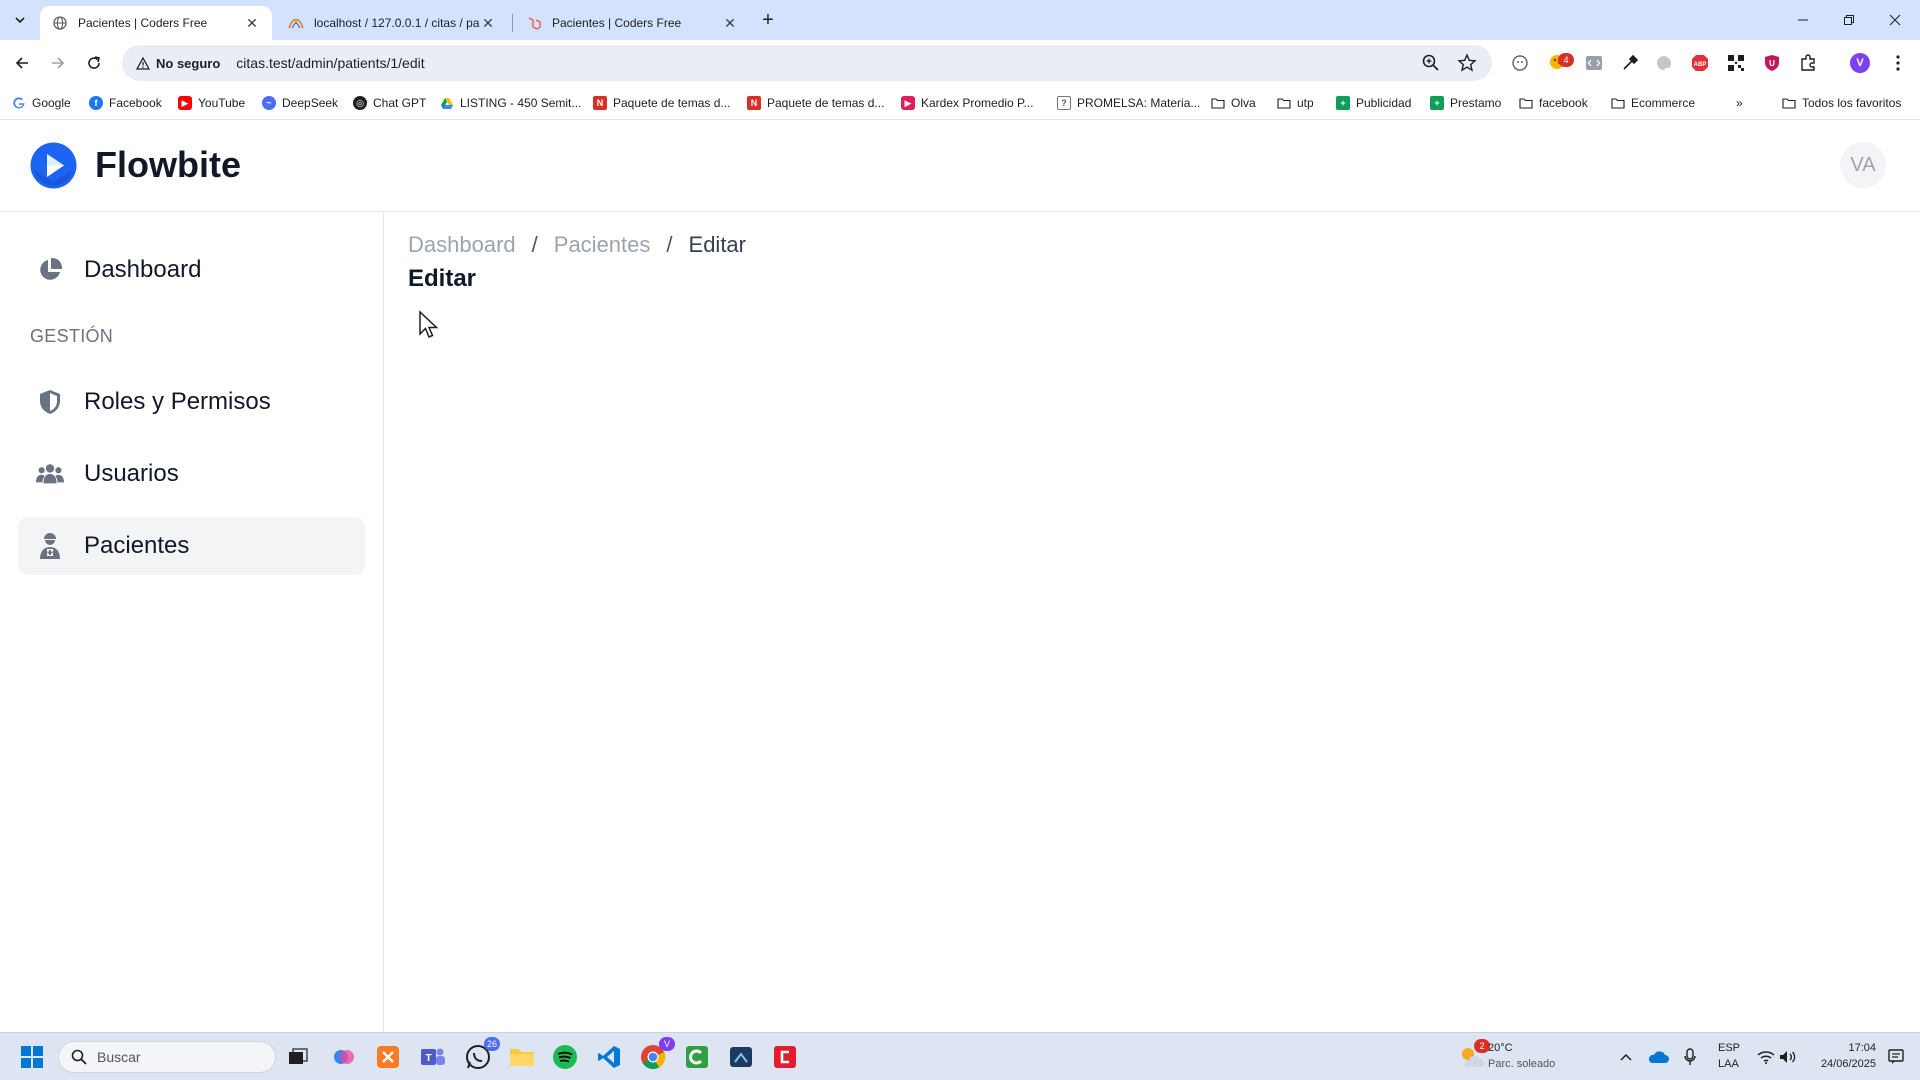 The image size is (1920, 1080). Describe the element at coordinates (300, 103) in the screenshot. I see `bookmark-deepseek: ~ DeepSeek` at that location.